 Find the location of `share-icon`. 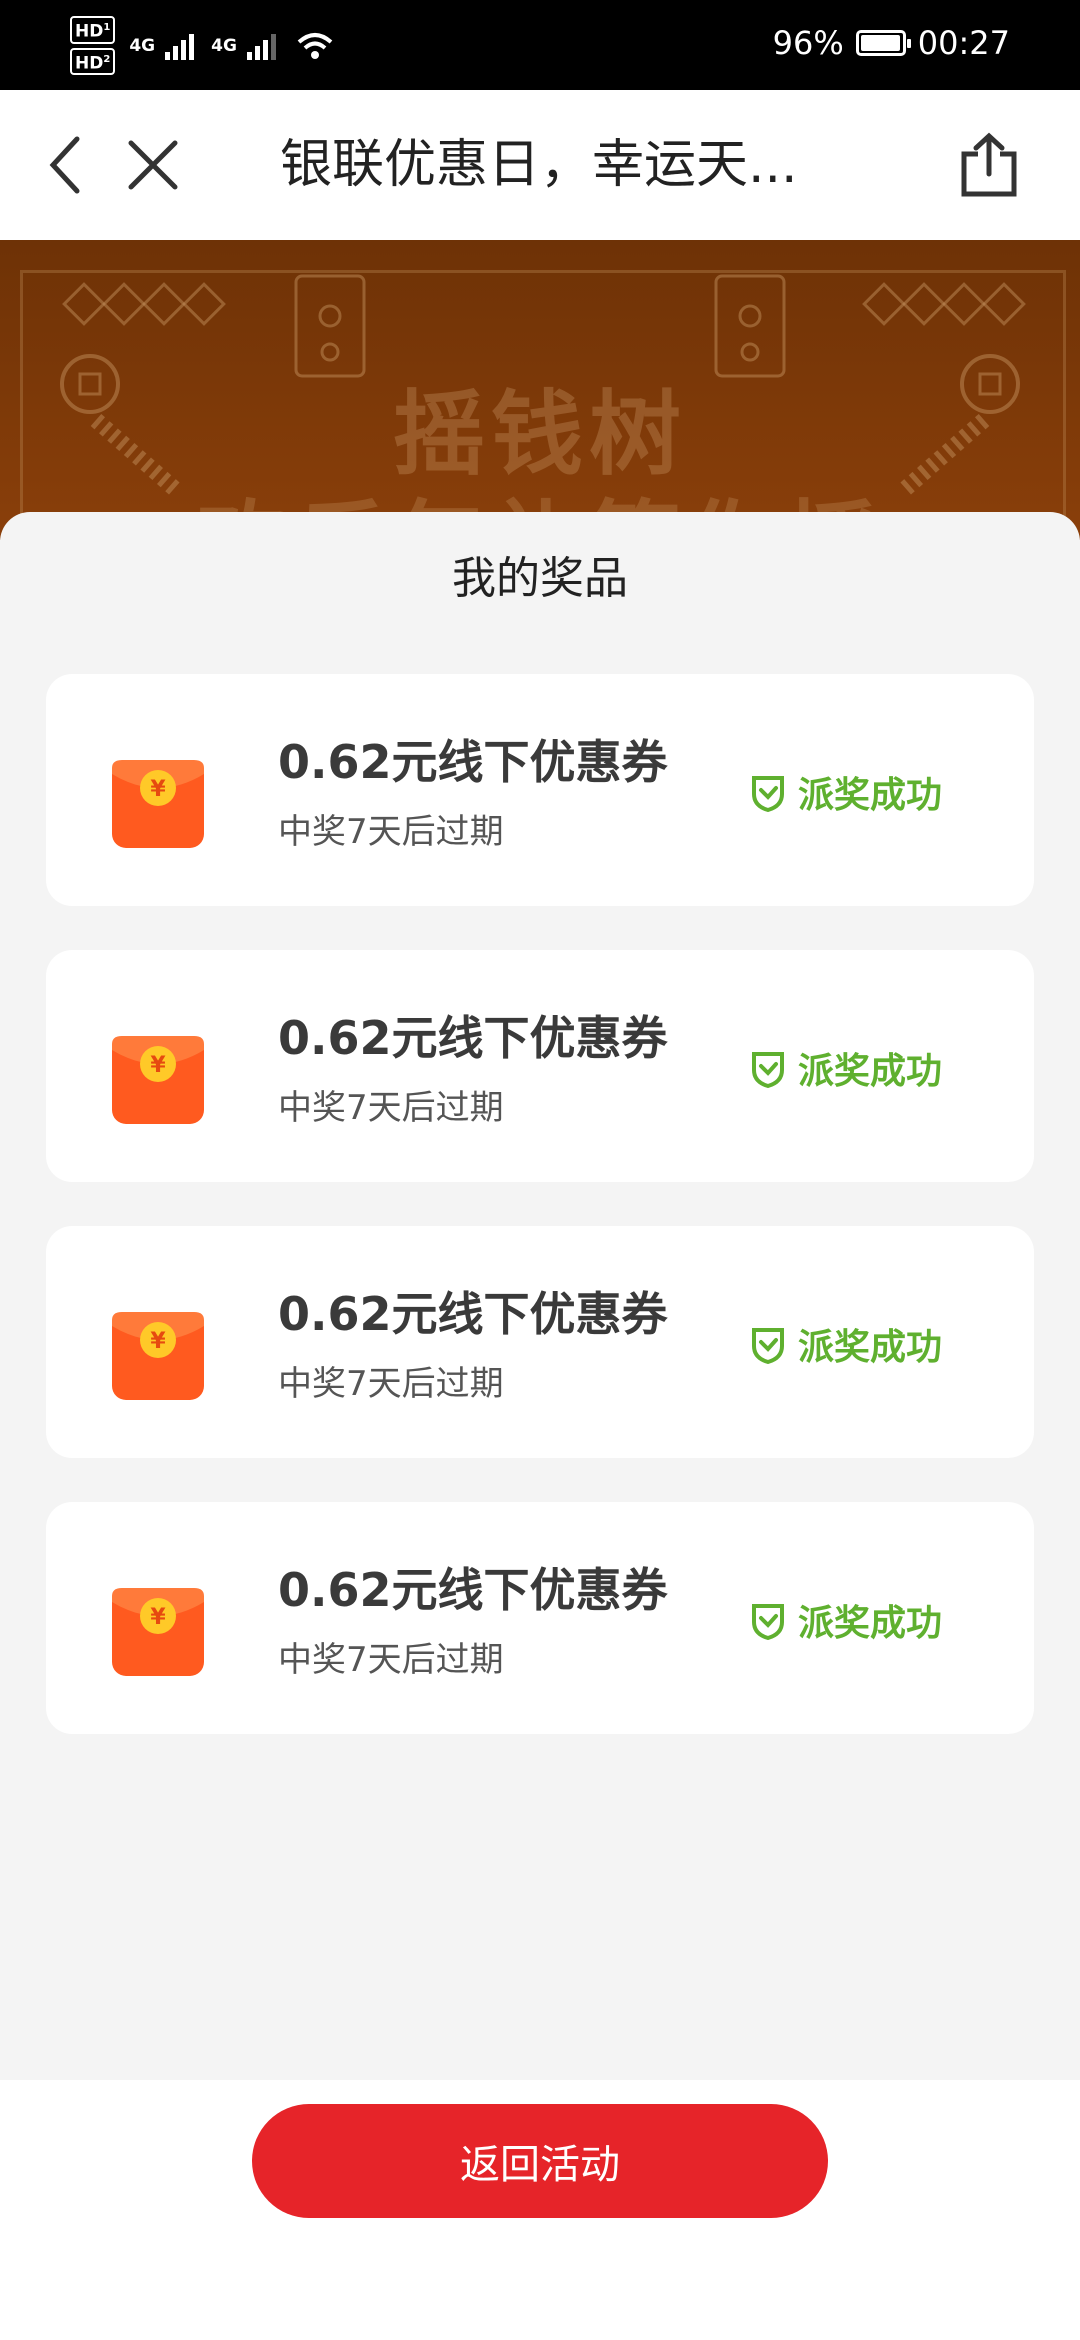

share-icon is located at coordinates (989, 164).